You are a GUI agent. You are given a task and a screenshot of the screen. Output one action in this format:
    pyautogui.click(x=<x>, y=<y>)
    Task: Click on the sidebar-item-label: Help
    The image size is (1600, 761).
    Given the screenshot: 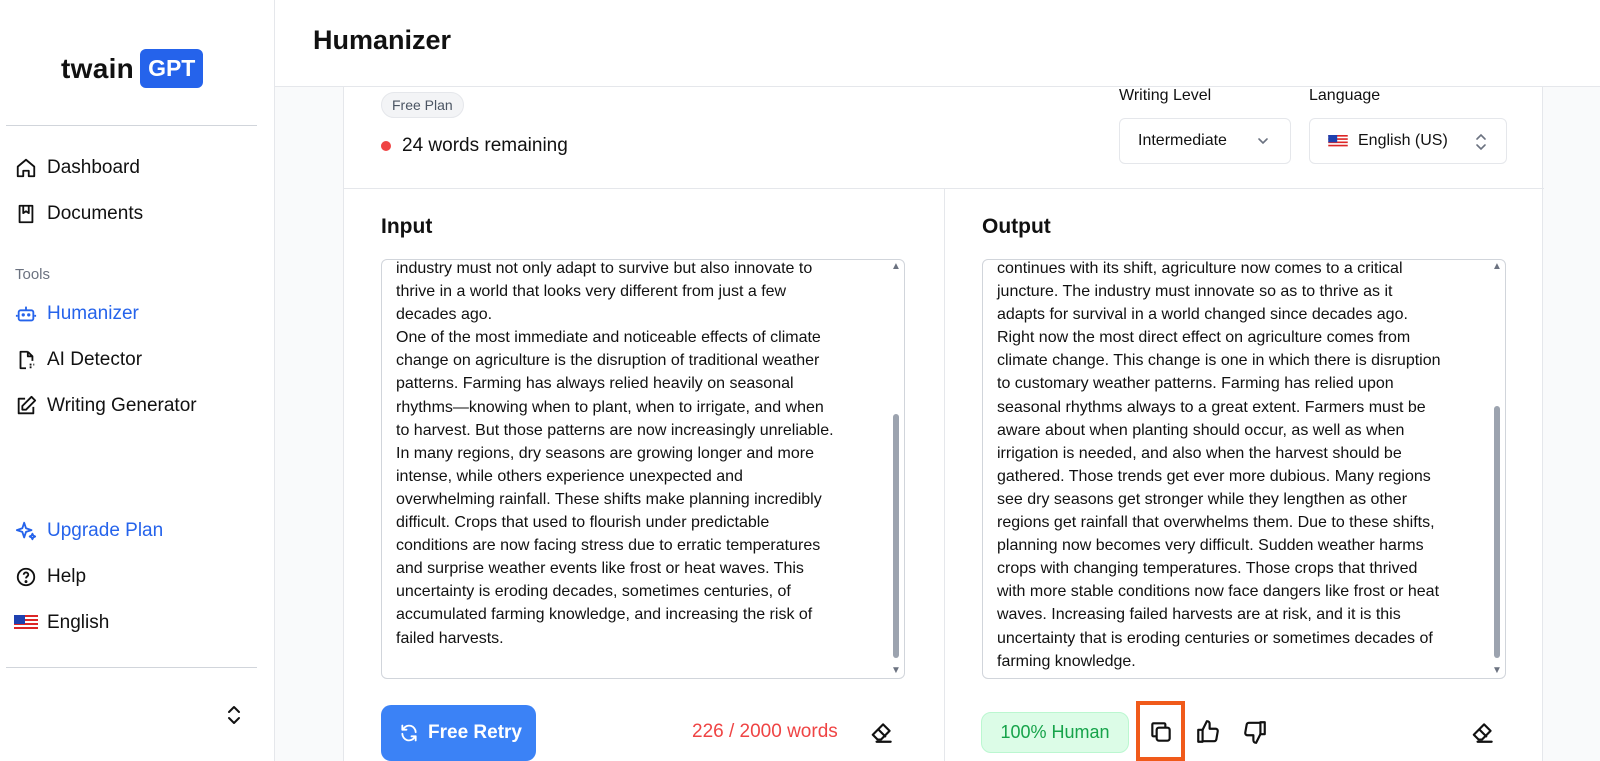 What is the action you would take?
    pyautogui.click(x=67, y=576)
    